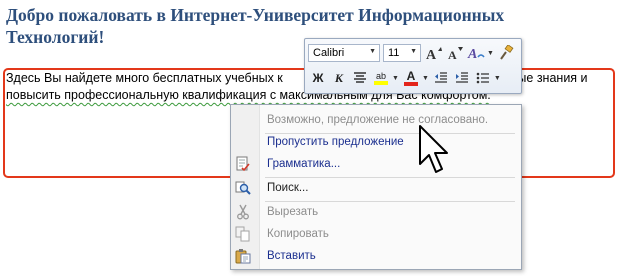 Image resolution: width=620 pixels, height=276 pixels. I want to click on font-color-button: A, so click(411, 78).